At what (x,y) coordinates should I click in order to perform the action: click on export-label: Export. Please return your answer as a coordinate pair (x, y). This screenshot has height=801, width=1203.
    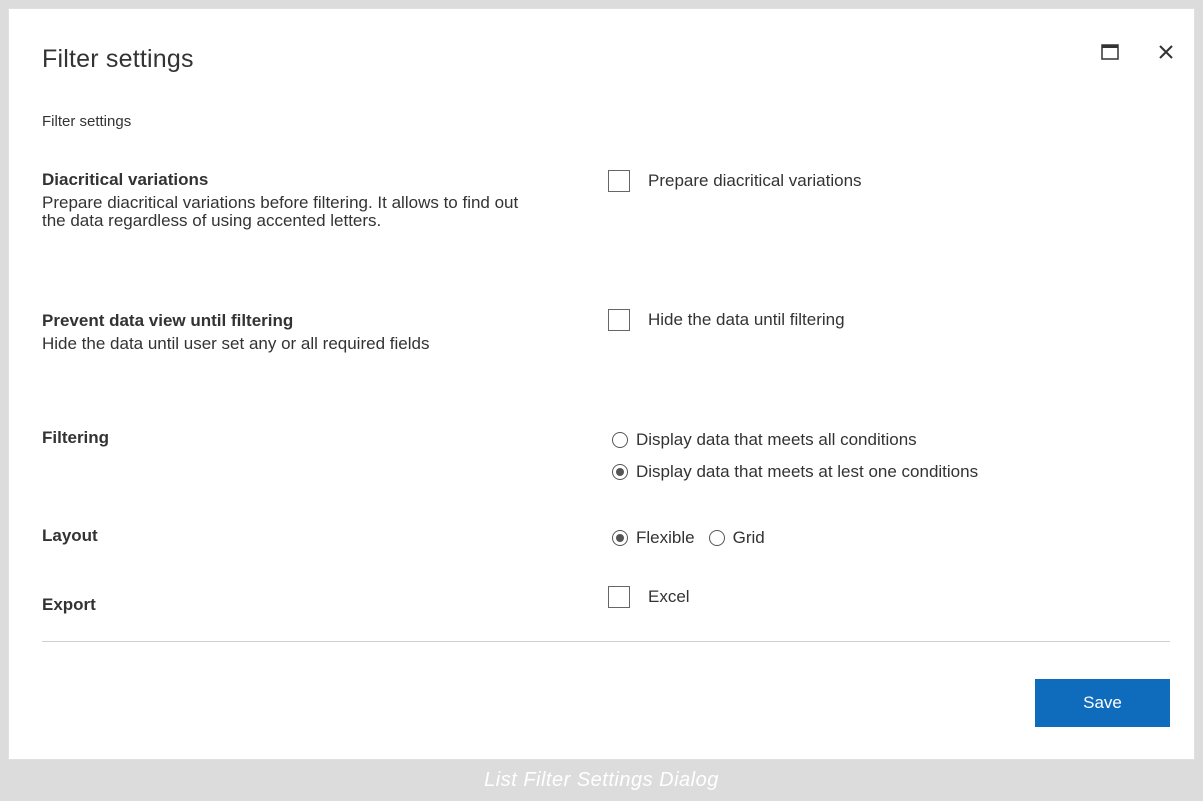
    Looking at the image, I should click on (69, 604).